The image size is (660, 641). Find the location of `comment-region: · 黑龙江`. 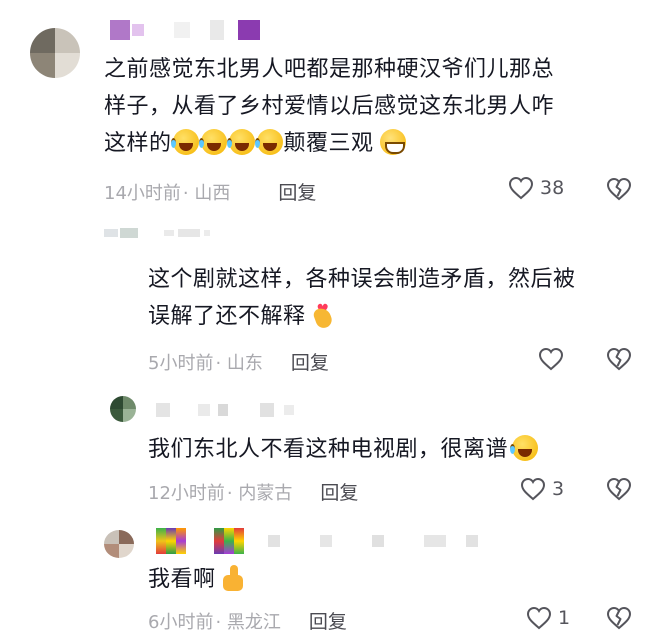

comment-region: · 黑龙江 is located at coordinates (248, 622).